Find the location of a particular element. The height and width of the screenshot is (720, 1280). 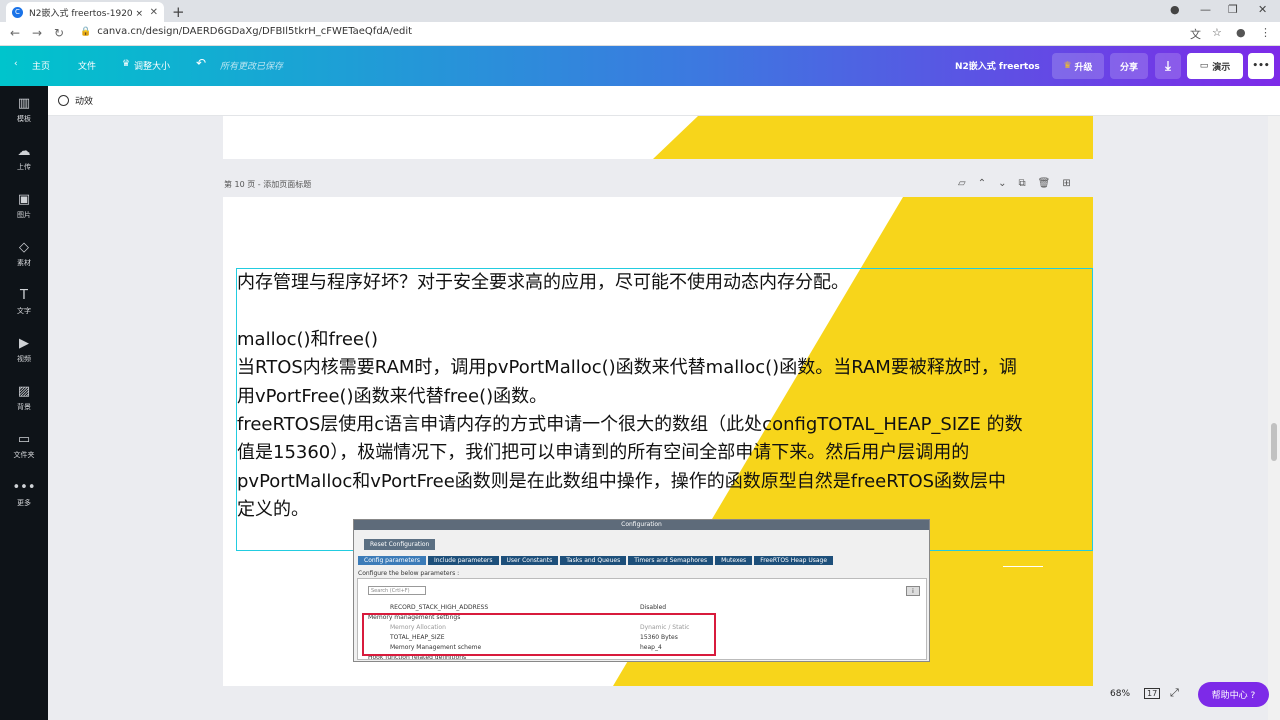

translate-icon: 文 is located at coordinates (1195, 34).